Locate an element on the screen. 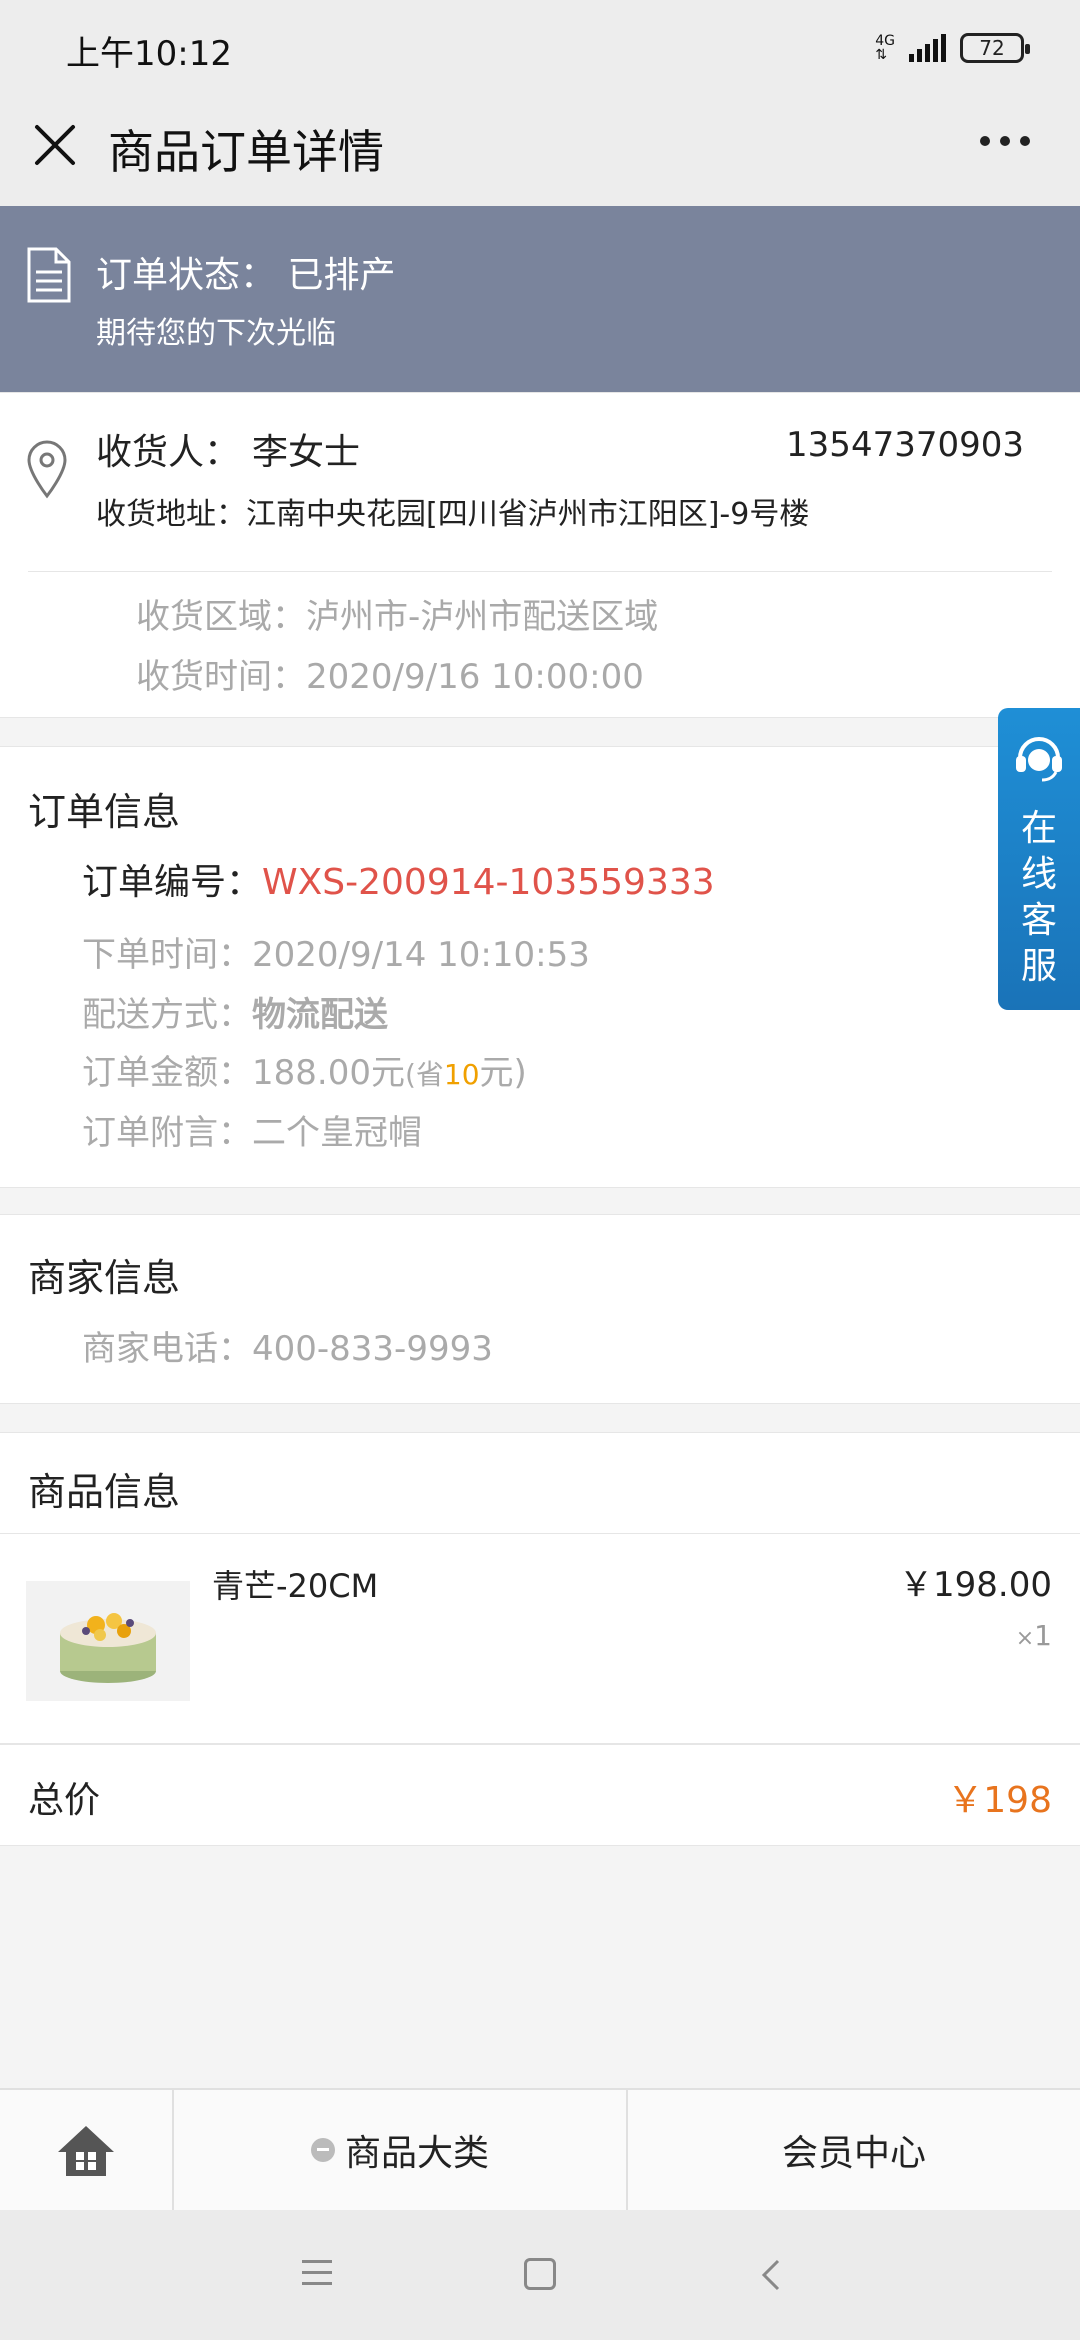 This screenshot has height=2340, width=1080. home-icon is located at coordinates (86, 2151).